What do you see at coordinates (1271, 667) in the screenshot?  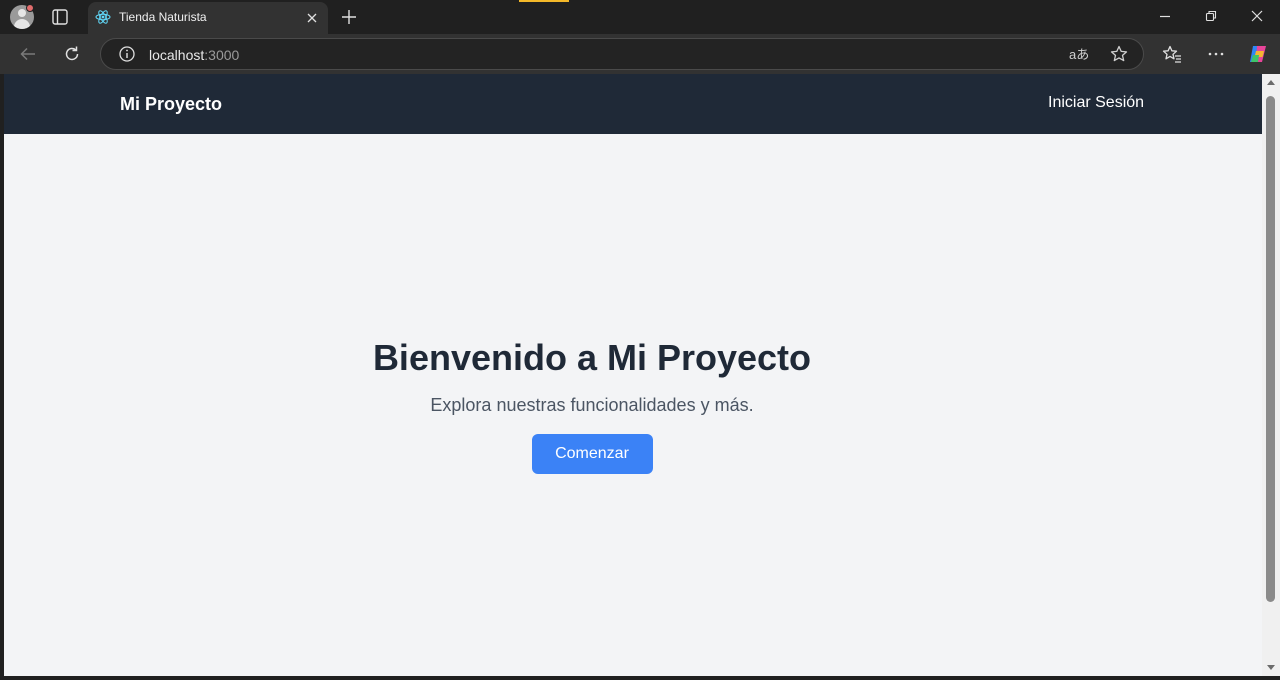 I see `scroll-down-icon` at bounding box center [1271, 667].